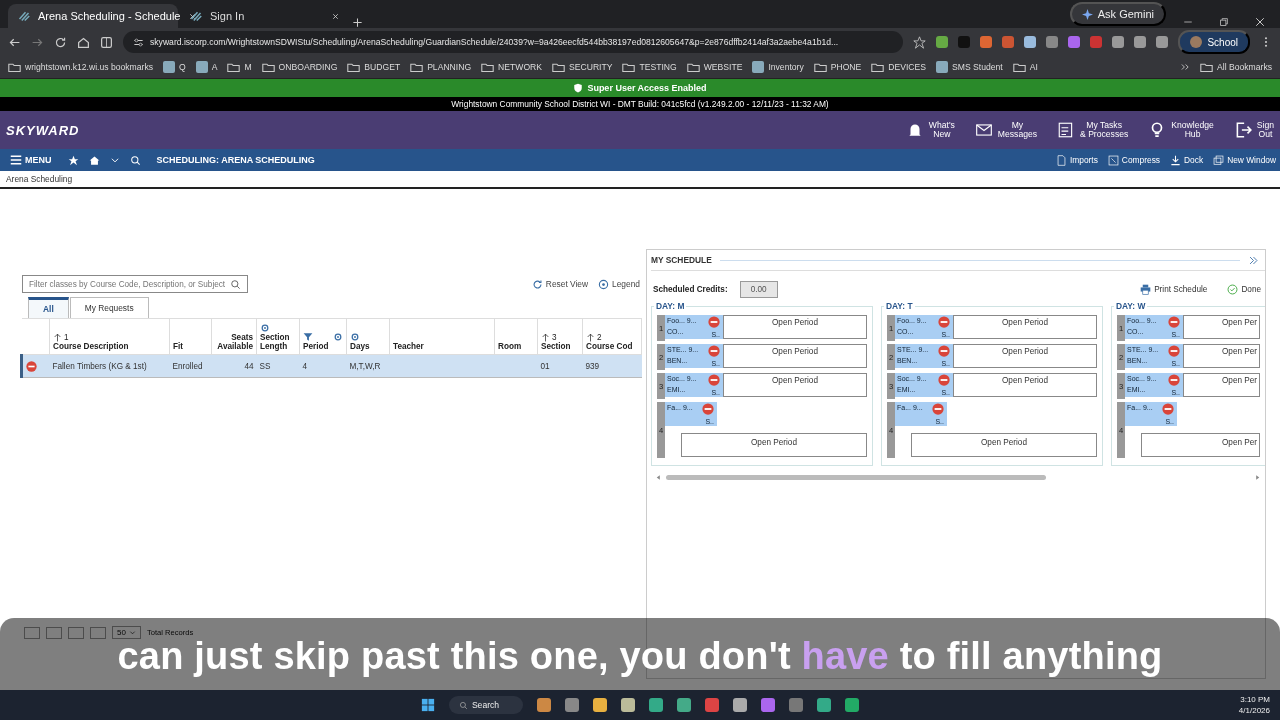 Image resolution: width=1280 pixels, height=720 pixels. Describe the element at coordinates (265, 16) in the screenshot. I see `browser-tab: Sign In` at that location.